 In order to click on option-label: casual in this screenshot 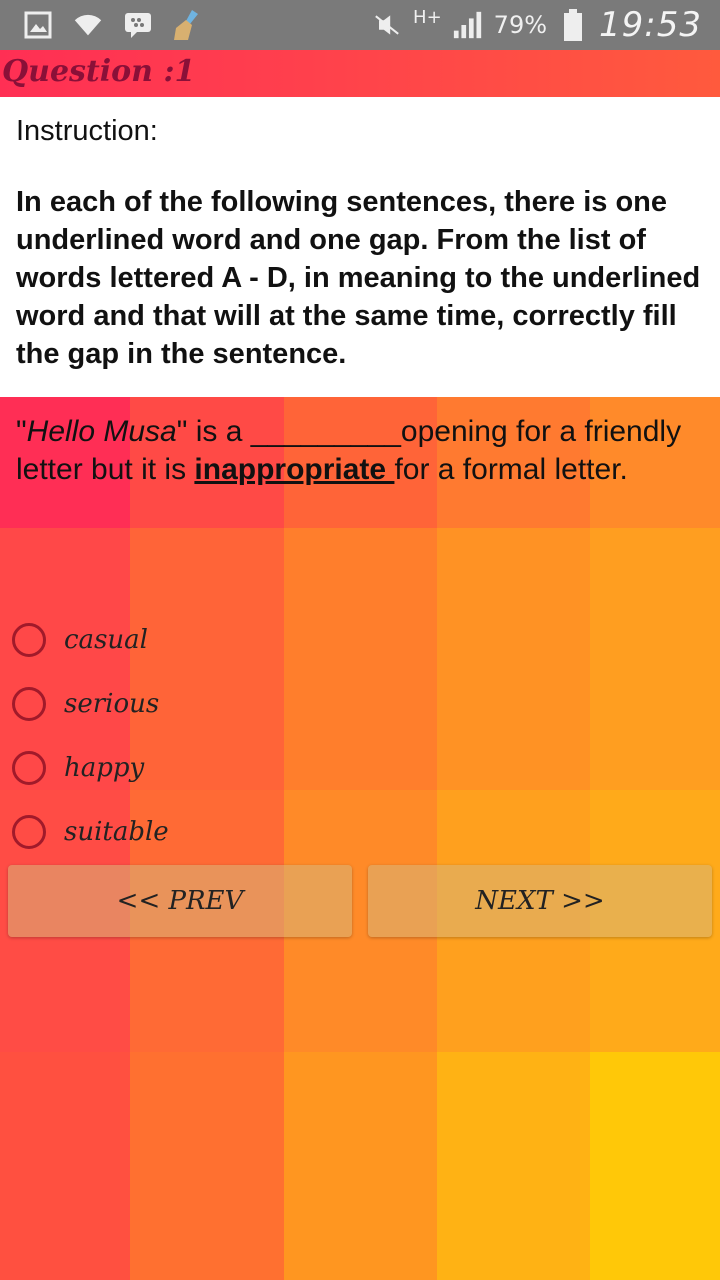, I will do `click(106, 640)`.